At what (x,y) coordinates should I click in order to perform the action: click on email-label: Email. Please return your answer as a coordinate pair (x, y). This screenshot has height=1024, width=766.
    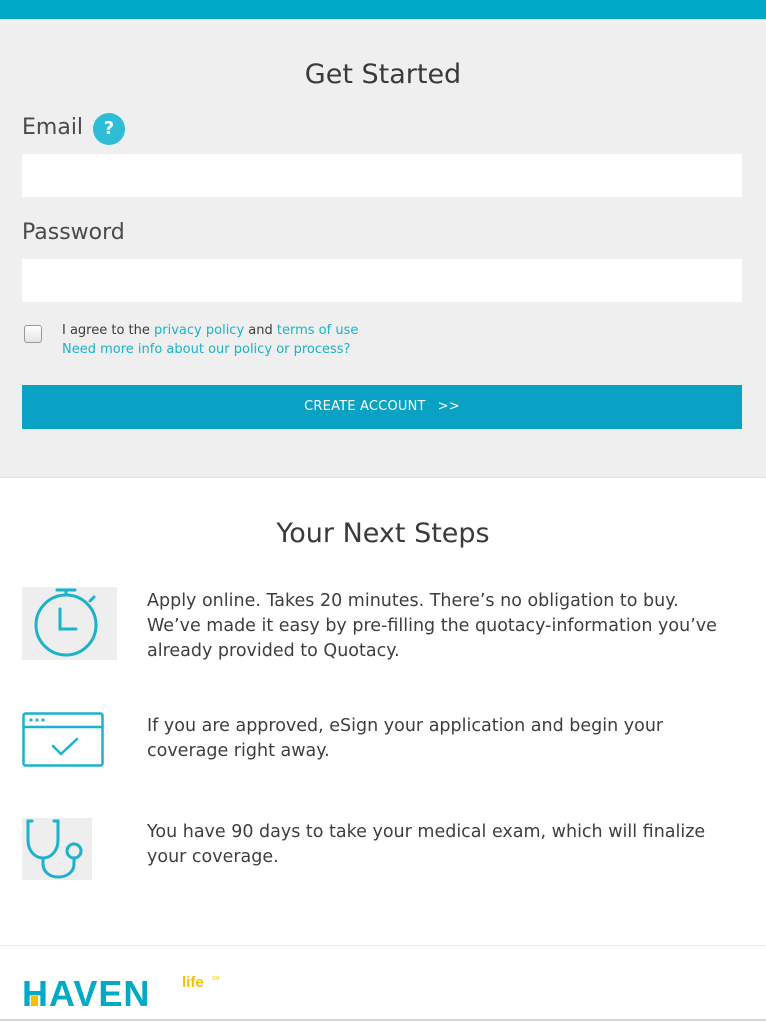
    Looking at the image, I should click on (53, 127).